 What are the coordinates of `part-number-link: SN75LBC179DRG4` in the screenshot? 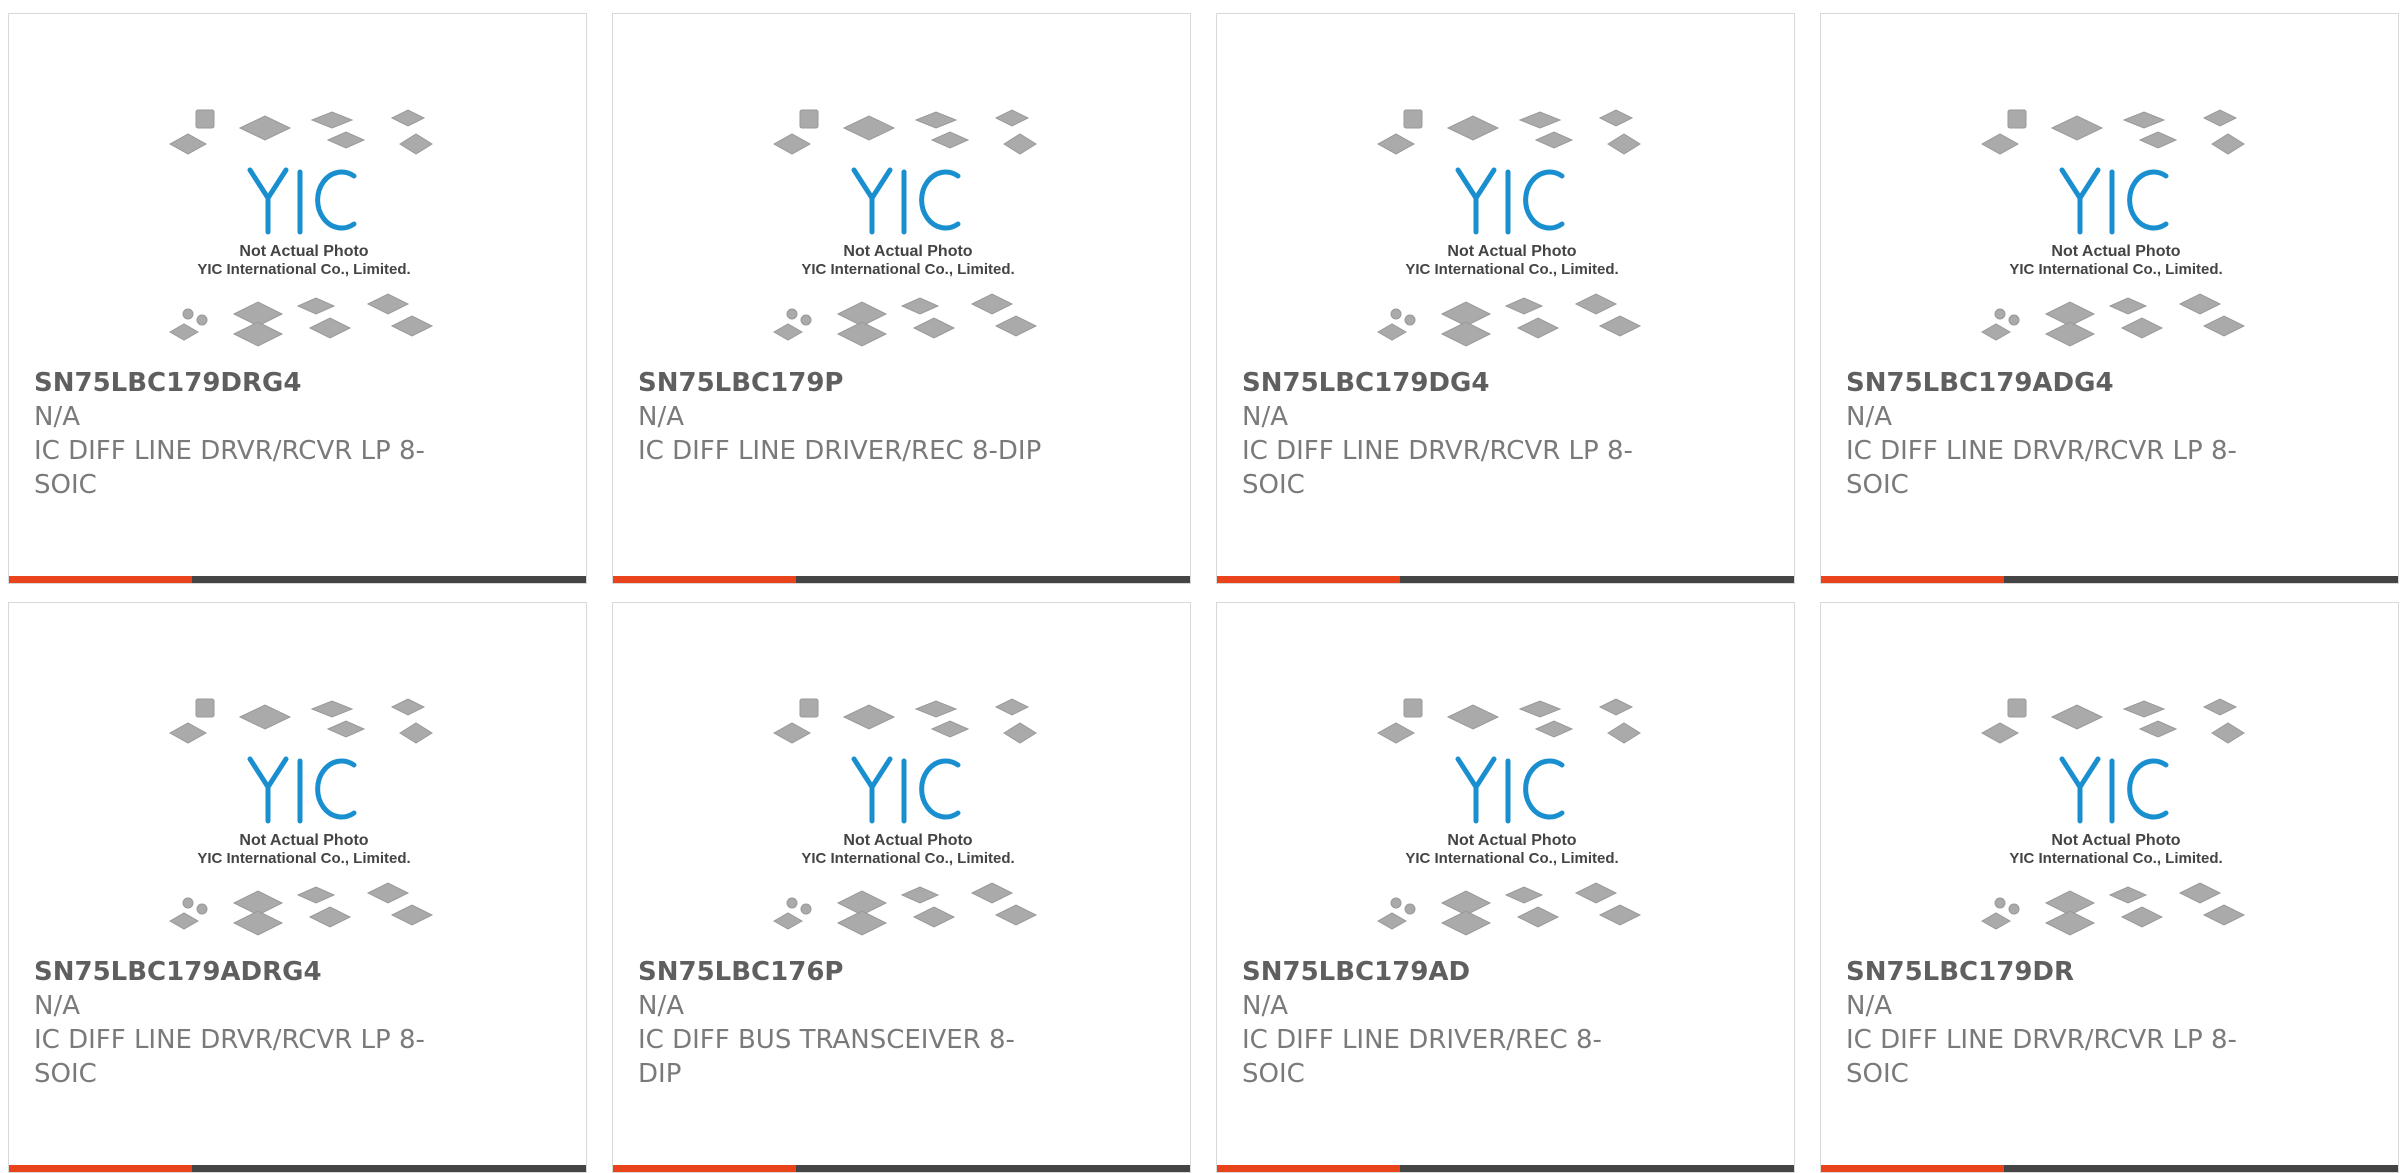 It's located at (244, 383).